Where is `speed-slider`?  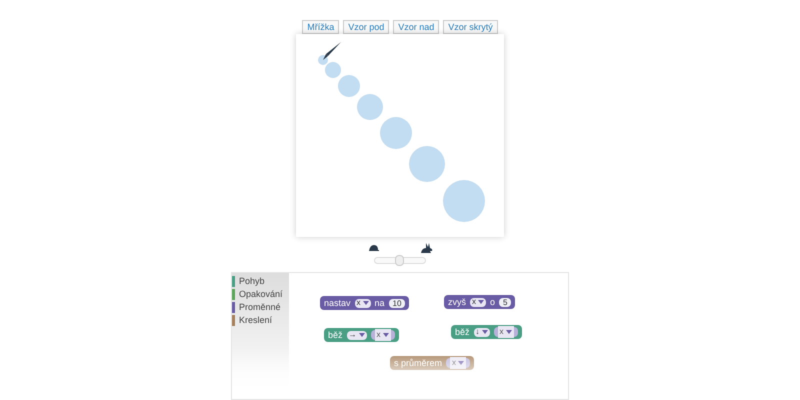 speed-slider is located at coordinates (400, 260).